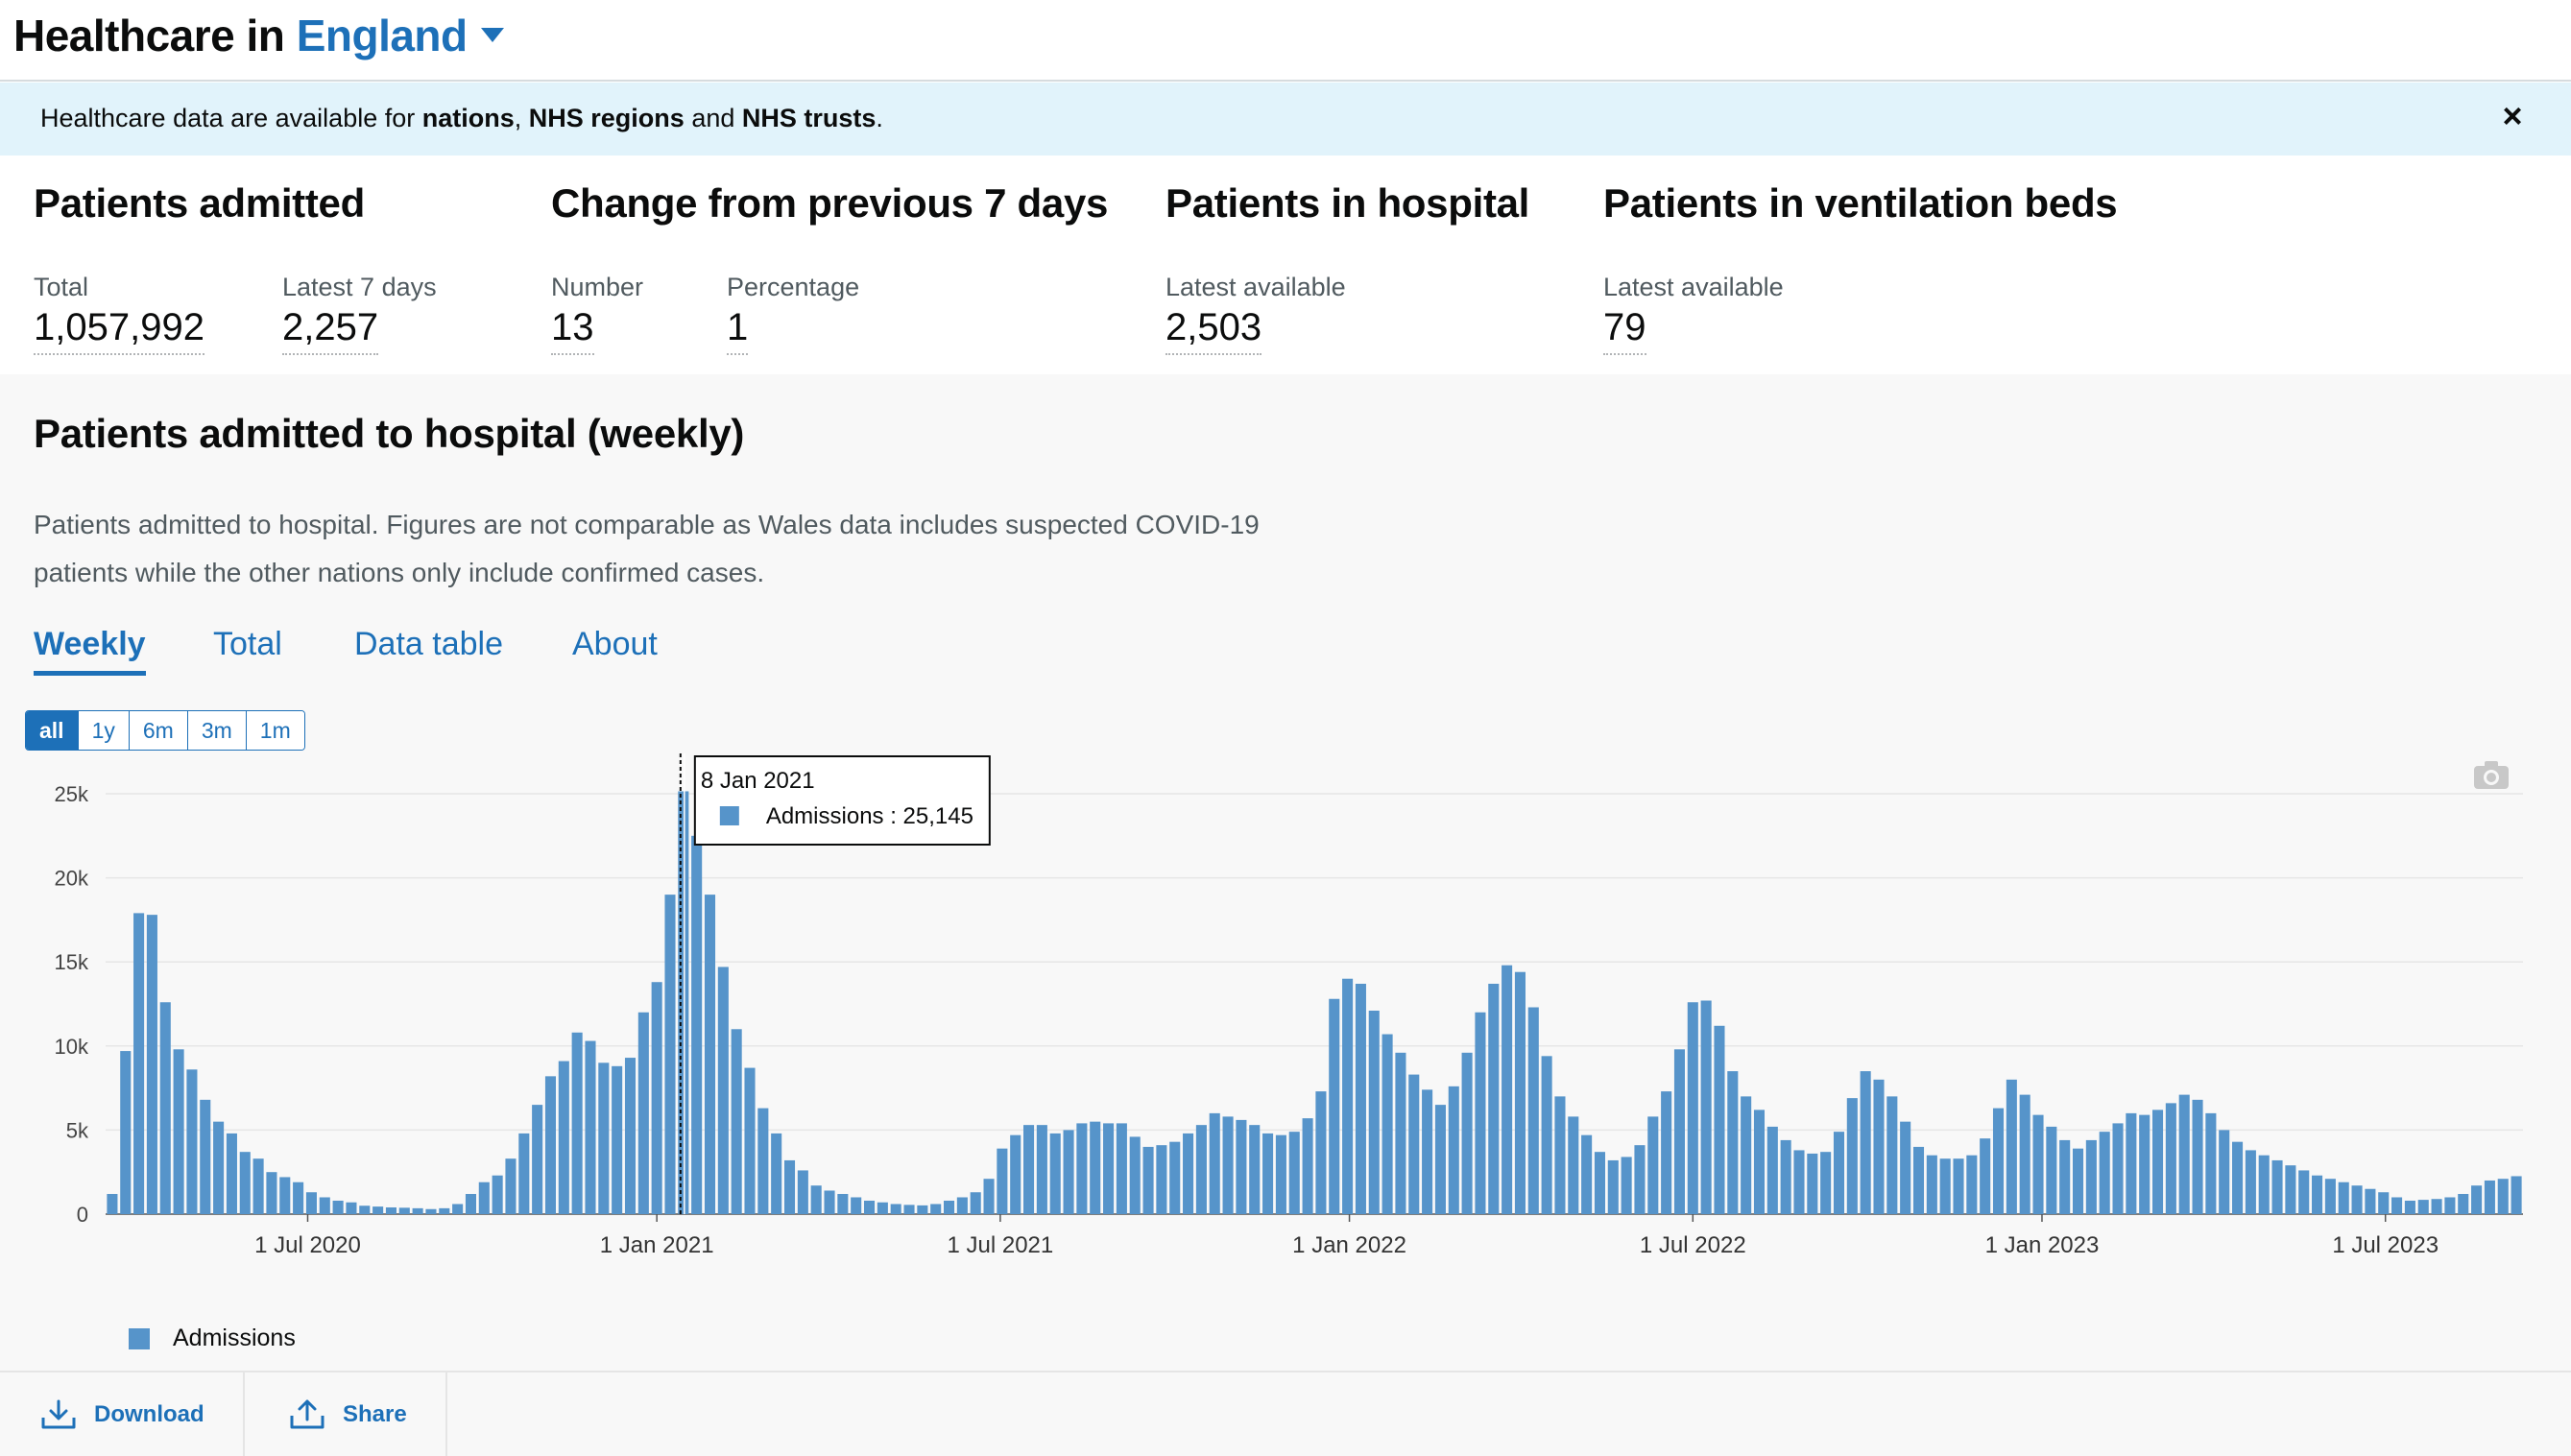  I want to click on y-tick-label: 15k, so click(72, 962).